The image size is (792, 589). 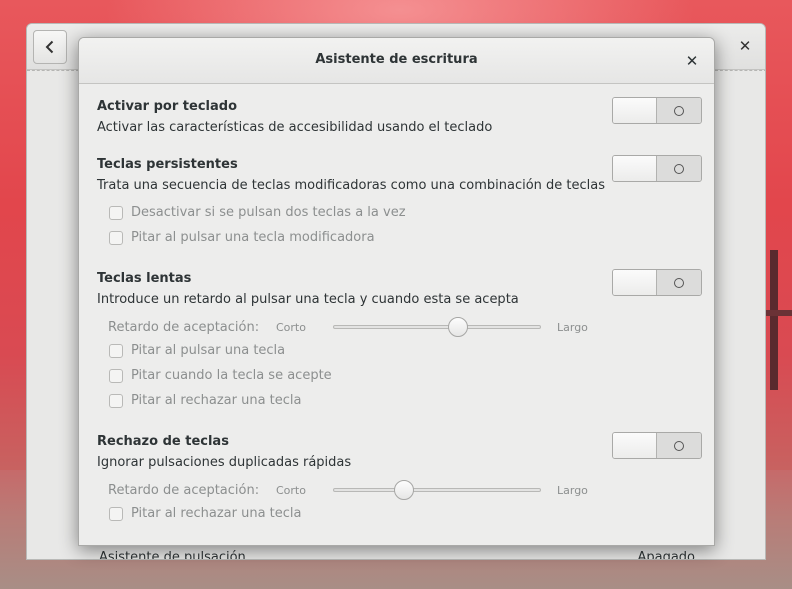 What do you see at coordinates (572, 327) in the screenshot?
I see `slow-keys-max-label: Largo` at bounding box center [572, 327].